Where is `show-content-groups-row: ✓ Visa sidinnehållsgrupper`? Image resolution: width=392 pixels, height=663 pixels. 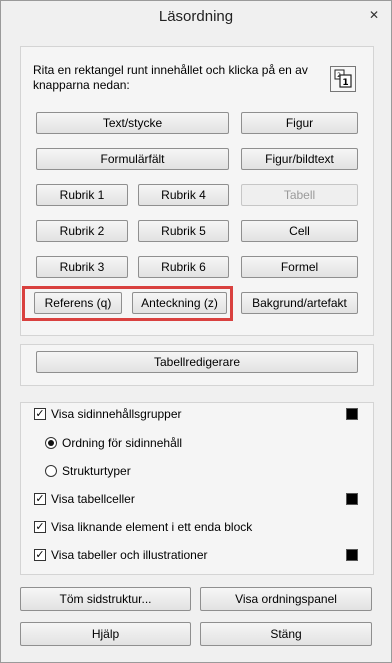 show-content-groups-row: ✓ Visa sidinnehållsgrupper is located at coordinates (108, 414).